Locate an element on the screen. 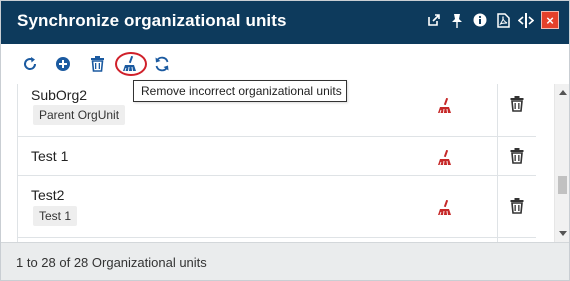 The width and height of the screenshot is (570, 281). grid-footer: 1 to 28 of 28 Organizational units is located at coordinates (285, 261).